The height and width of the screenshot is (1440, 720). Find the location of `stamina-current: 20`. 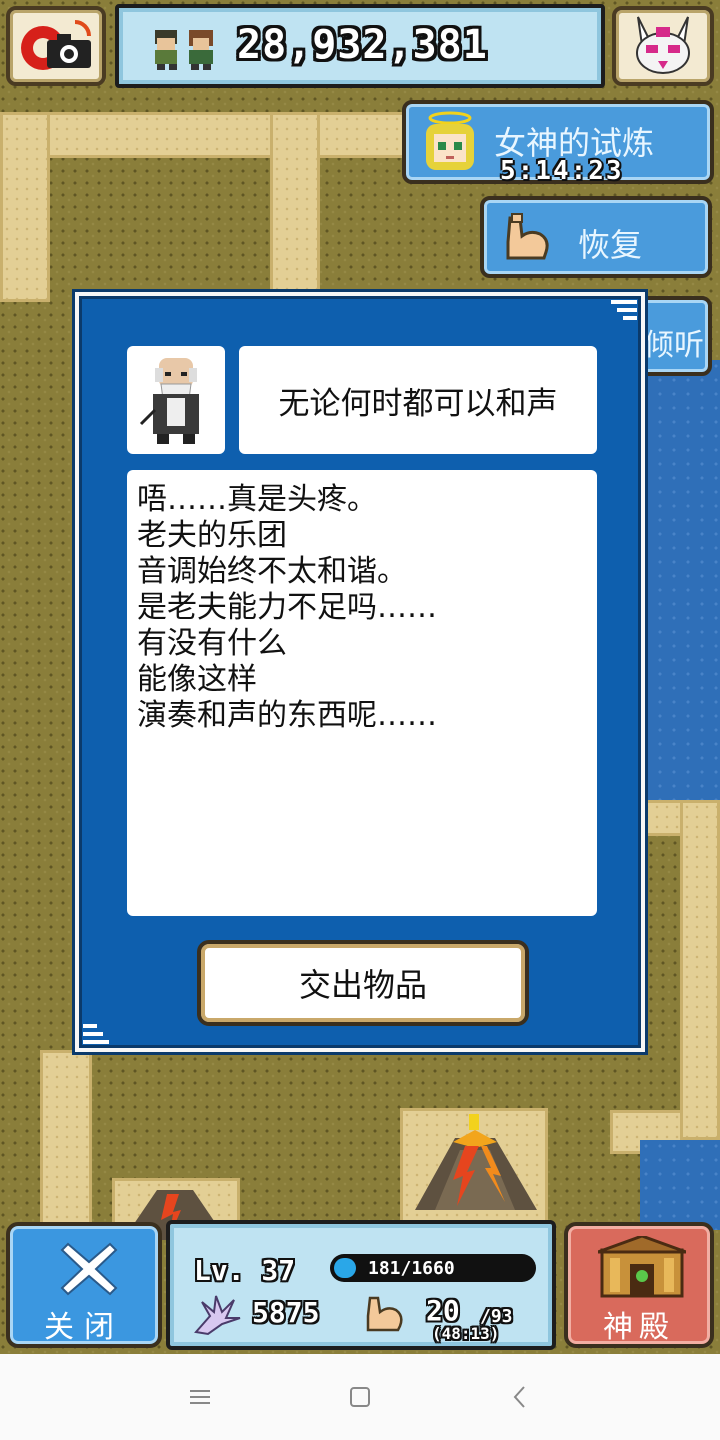

stamina-current: 20 is located at coordinates (443, 1310).